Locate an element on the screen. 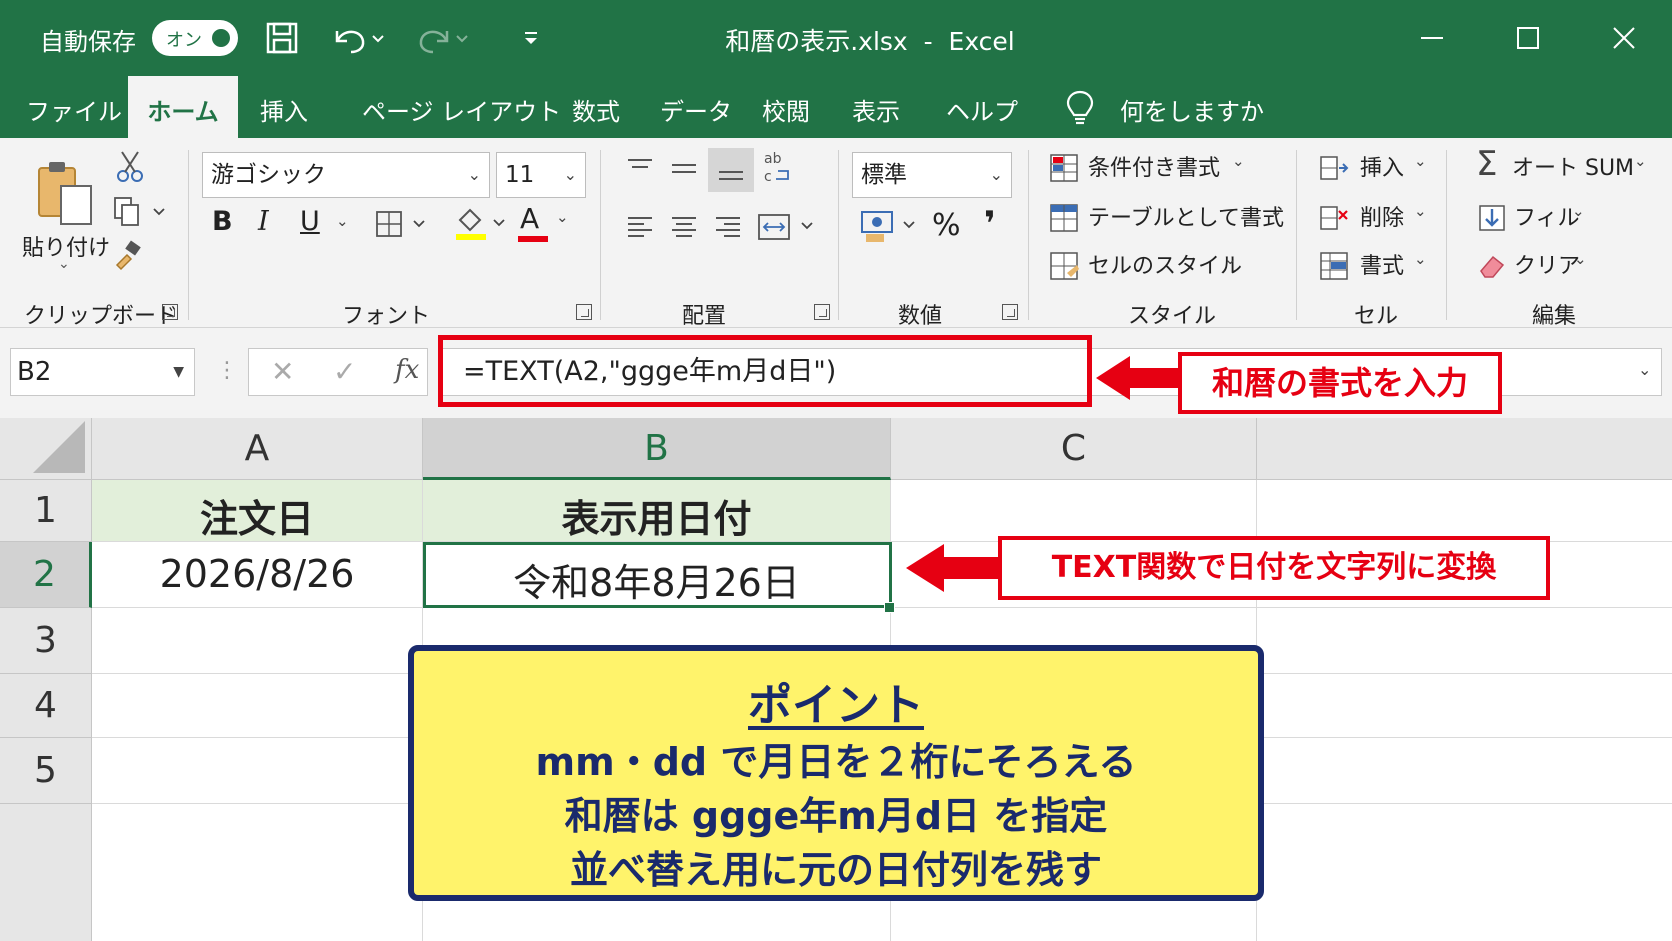  redo-icon is located at coordinates (442, 38).